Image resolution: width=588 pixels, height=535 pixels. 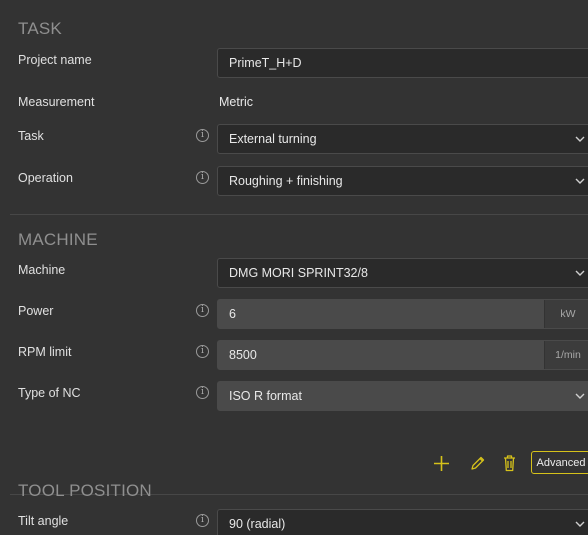 I want to click on trash-icon, so click(x=509, y=463).